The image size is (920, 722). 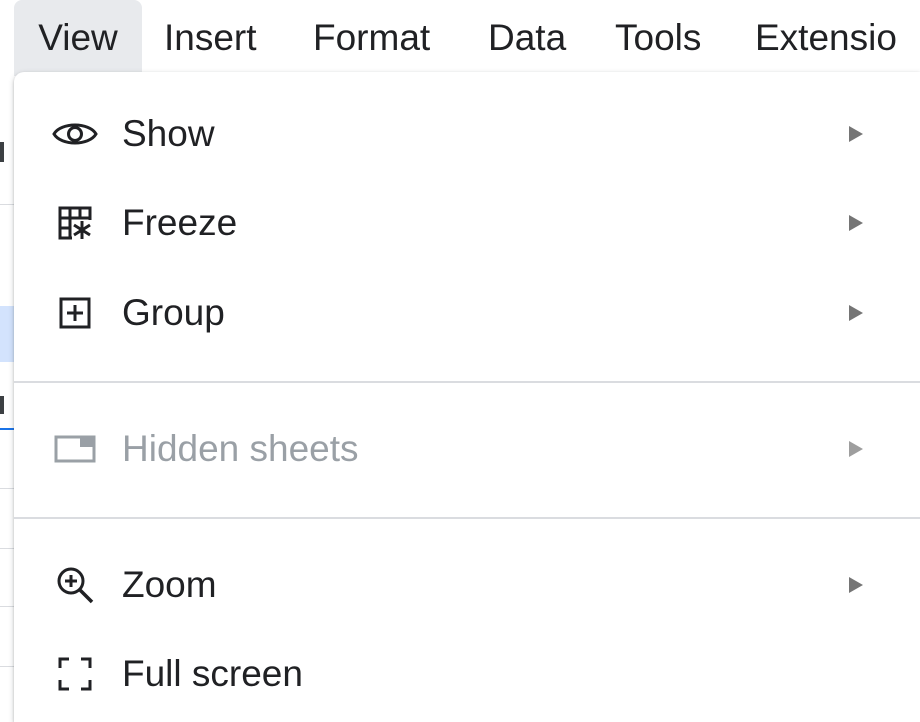 I want to click on freeze-grid-icon, so click(x=75, y=223).